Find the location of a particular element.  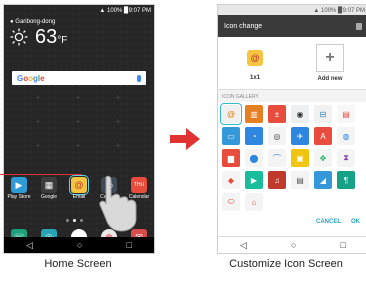

touch-hand-icon is located at coordinates (118, 203).